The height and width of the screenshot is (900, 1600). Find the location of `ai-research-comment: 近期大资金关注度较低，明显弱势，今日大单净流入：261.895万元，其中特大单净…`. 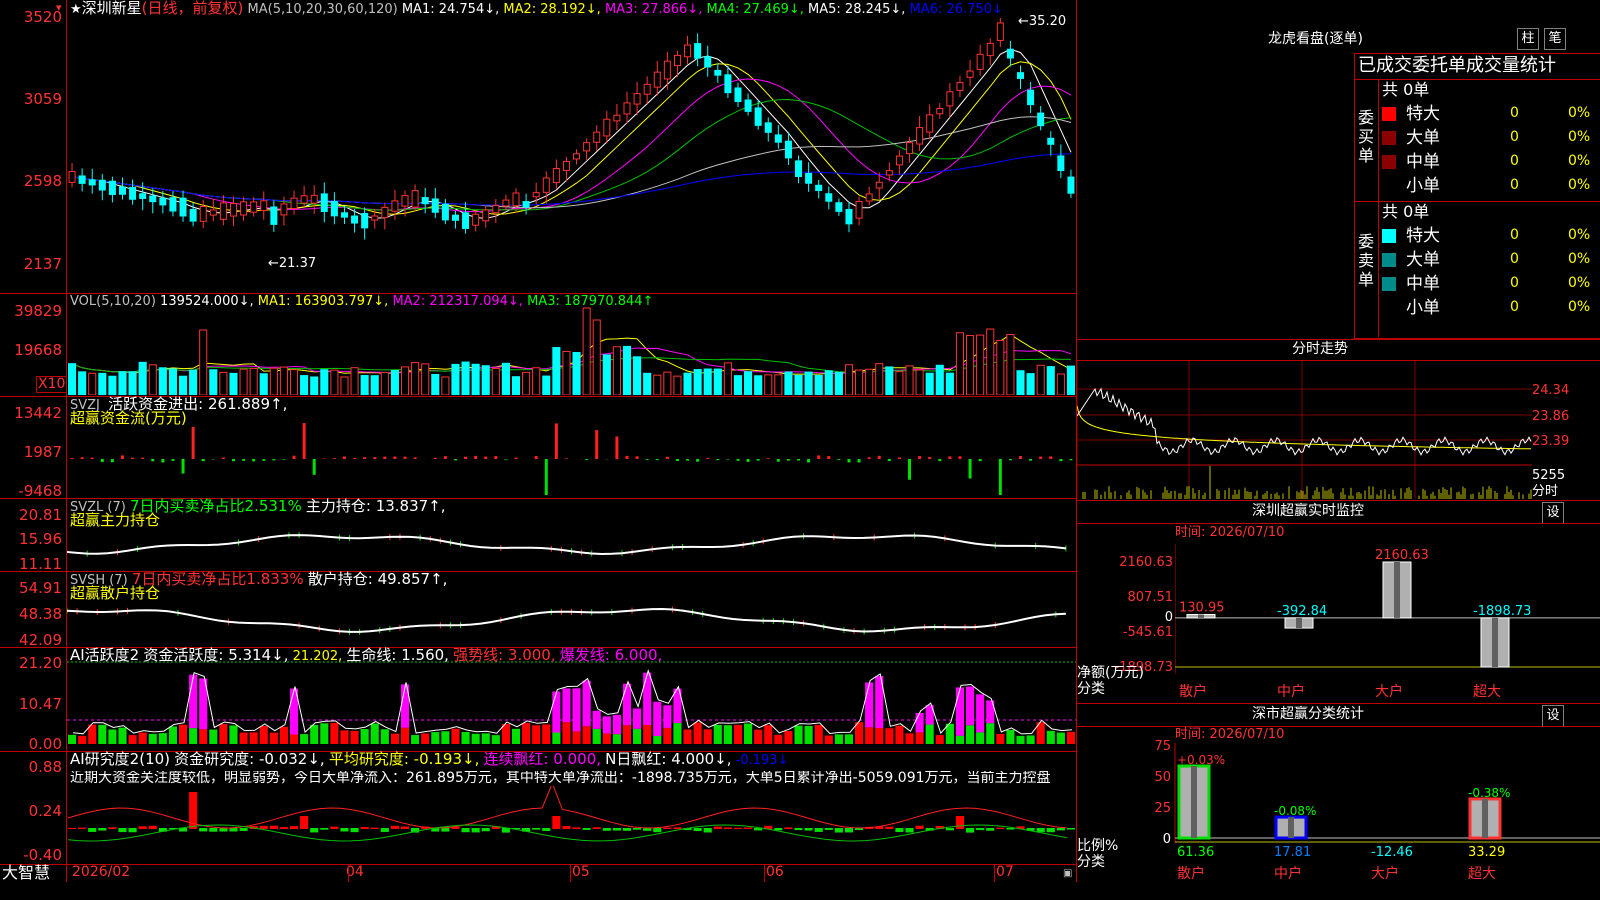

ai-research-comment: 近期大资金关注度较低，明显弱势，今日大单净流入：261.895万元，其中特大单净… is located at coordinates (560, 778).